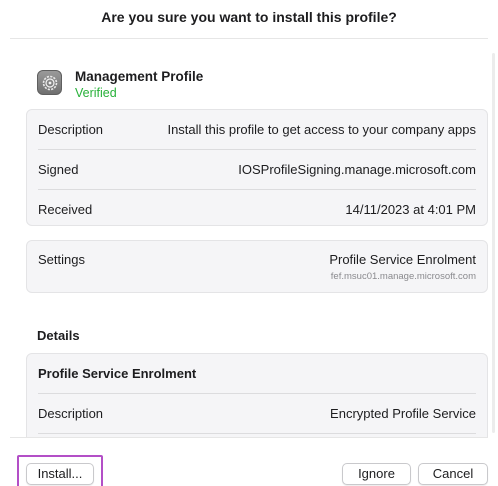 The width and height of the screenshot is (498, 486). I want to click on settings-label: Settings, so click(61, 259).